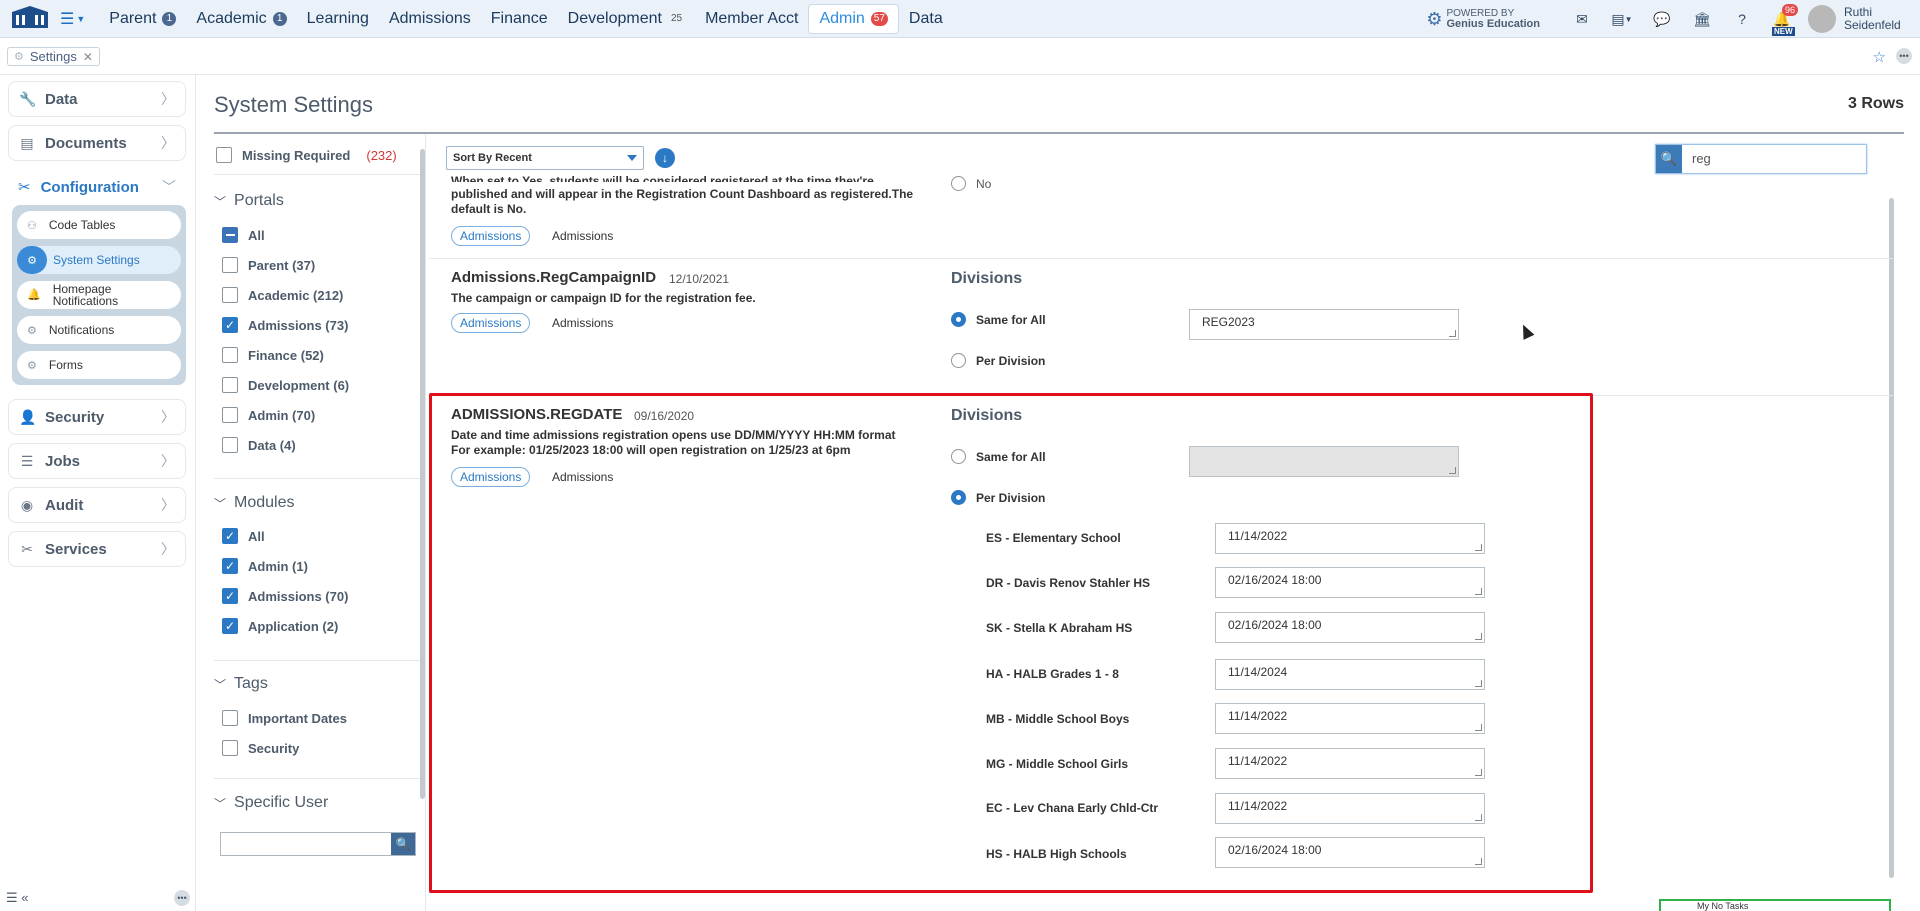  I want to click on sidebar-item-data: 🔧 Data 〉, so click(97, 99).